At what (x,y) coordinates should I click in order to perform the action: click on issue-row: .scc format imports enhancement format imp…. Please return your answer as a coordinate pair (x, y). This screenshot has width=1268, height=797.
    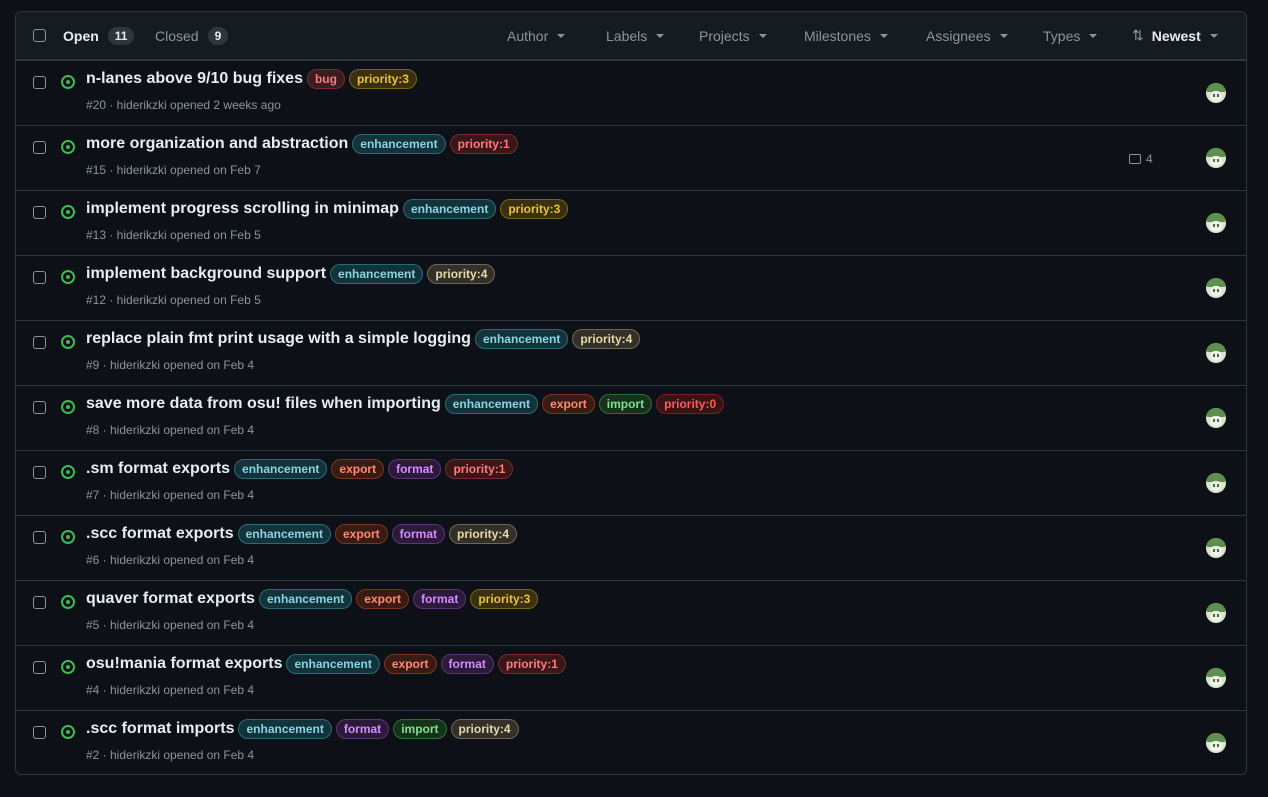
    Looking at the image, I should click on (631, 742).